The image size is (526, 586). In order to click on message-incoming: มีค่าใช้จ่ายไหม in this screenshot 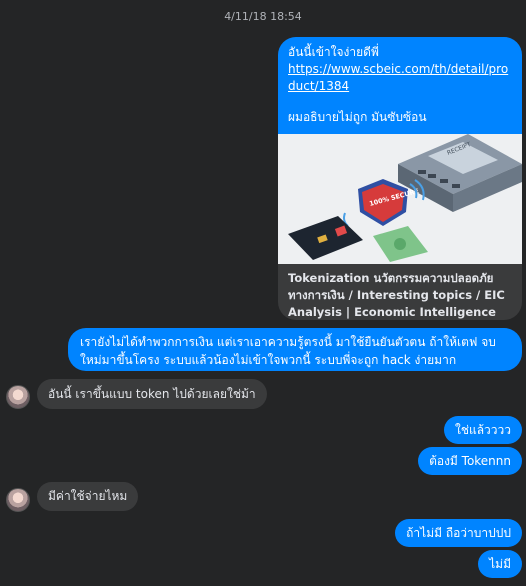, I will do `click(88, 496)`.